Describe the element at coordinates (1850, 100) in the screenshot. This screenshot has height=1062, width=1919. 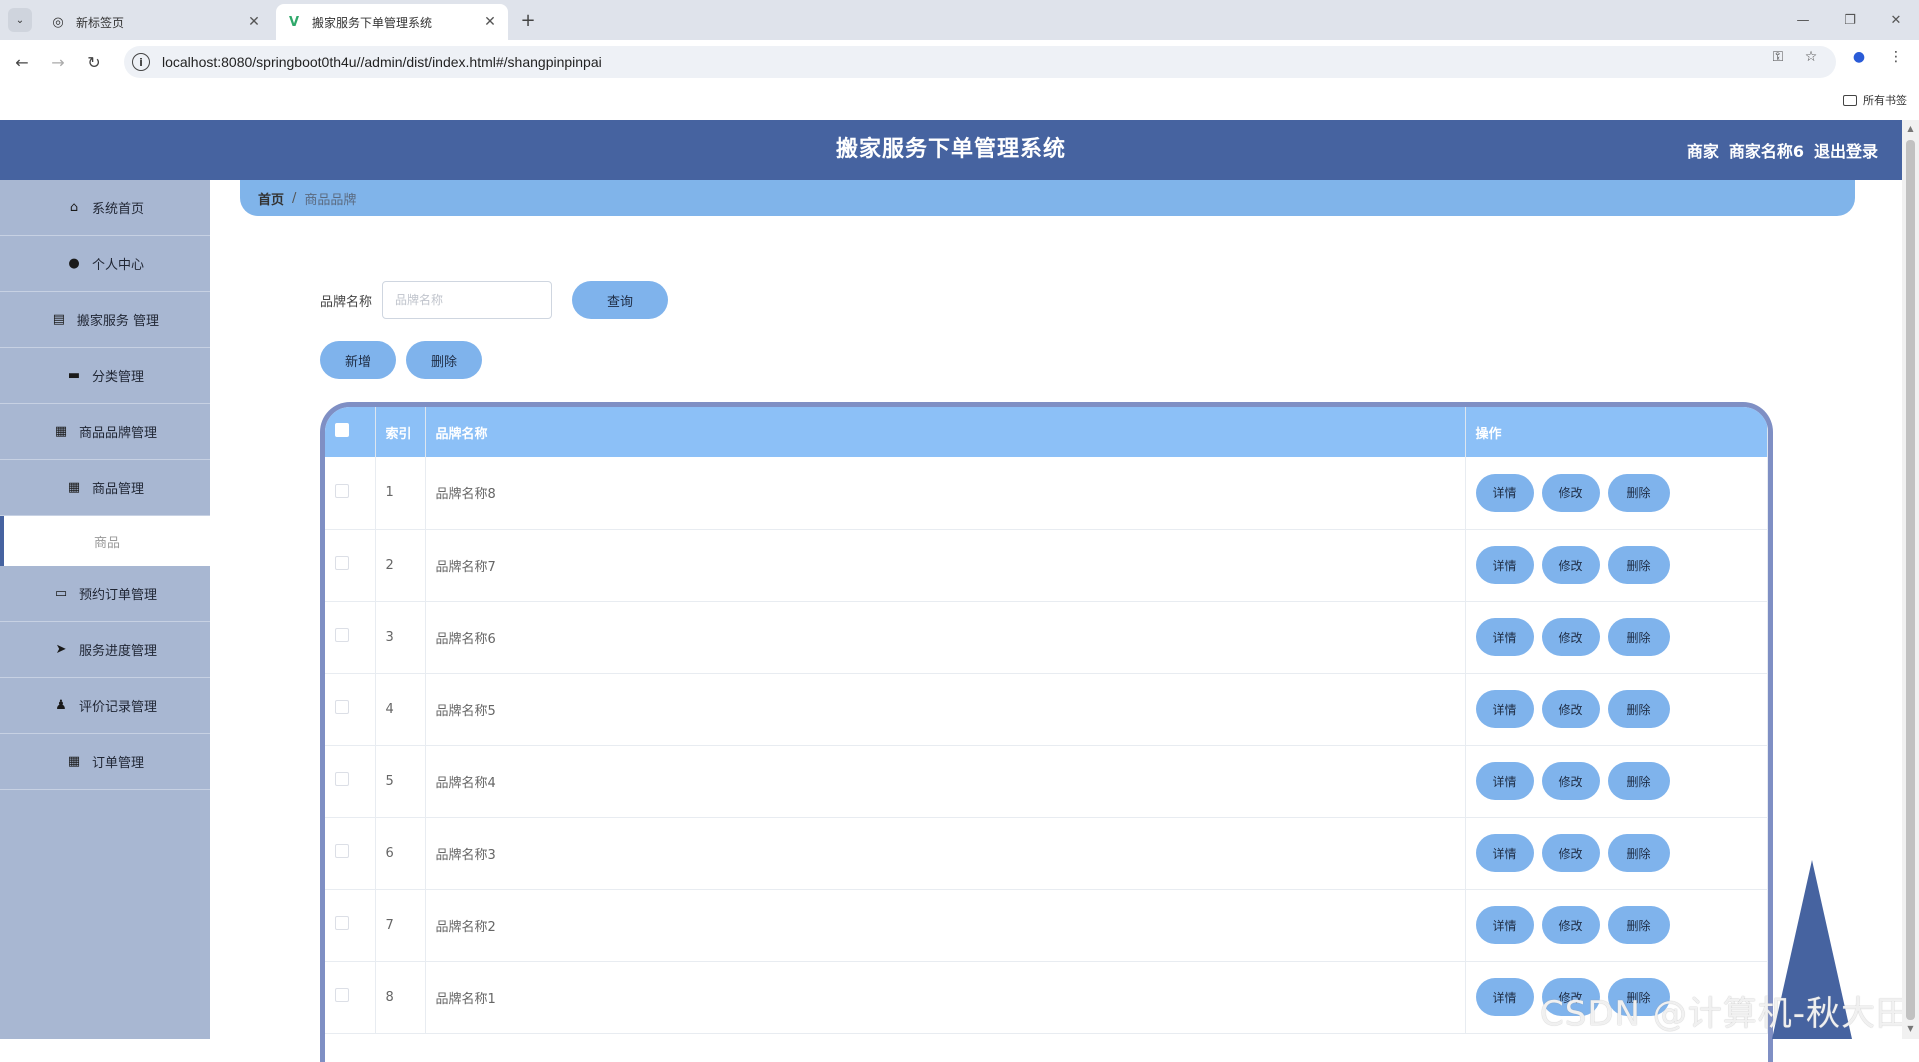
I see `folder-icon` at that location.